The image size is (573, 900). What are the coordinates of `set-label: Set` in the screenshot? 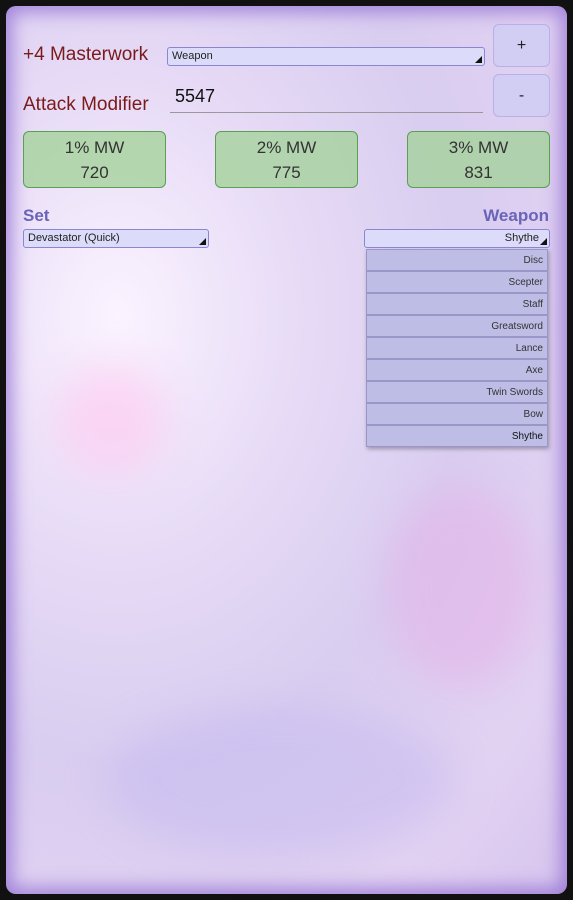 It's located at (36, 215).